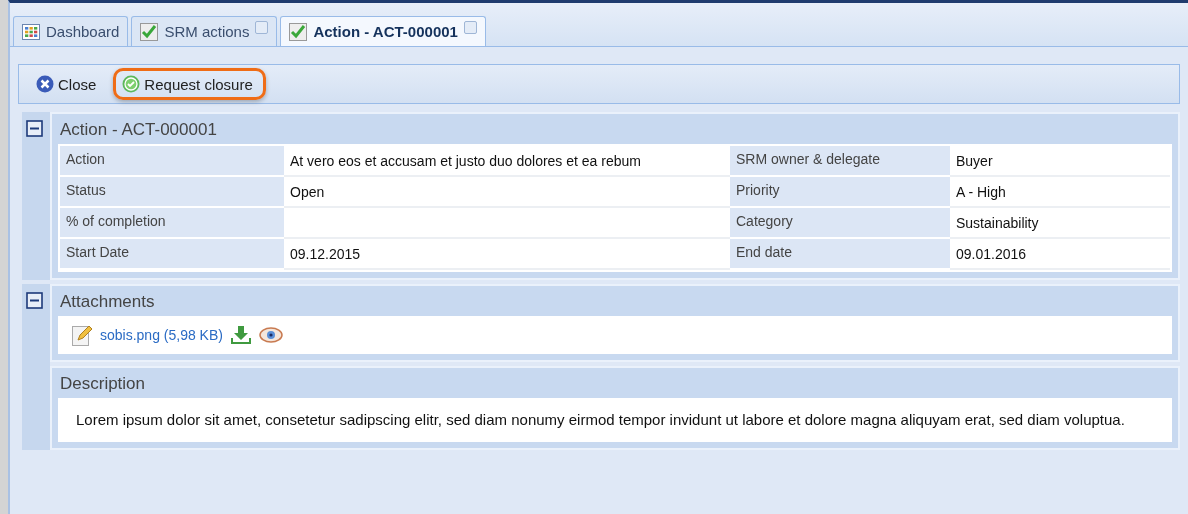  I want to click on tab: SRM actions, so click(204, 31).